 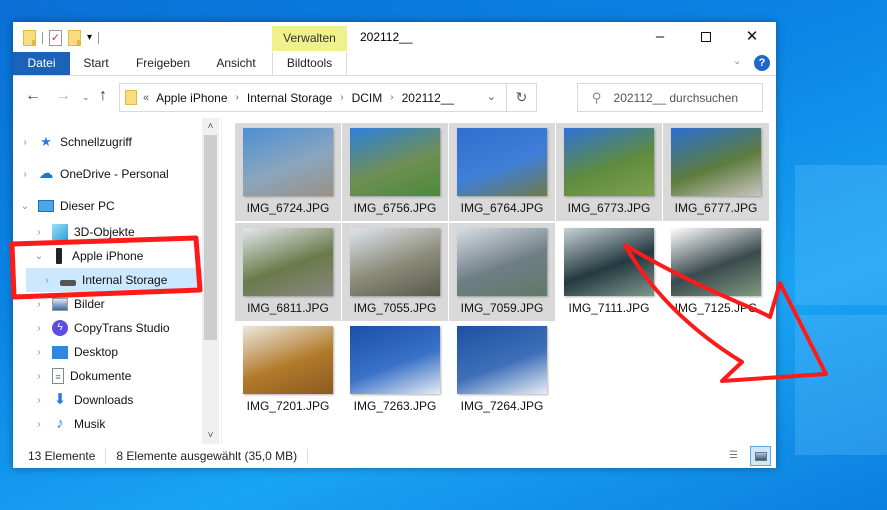 I want to click on file-tile: IMG_7264.JPG, so click(x=502, y=370).